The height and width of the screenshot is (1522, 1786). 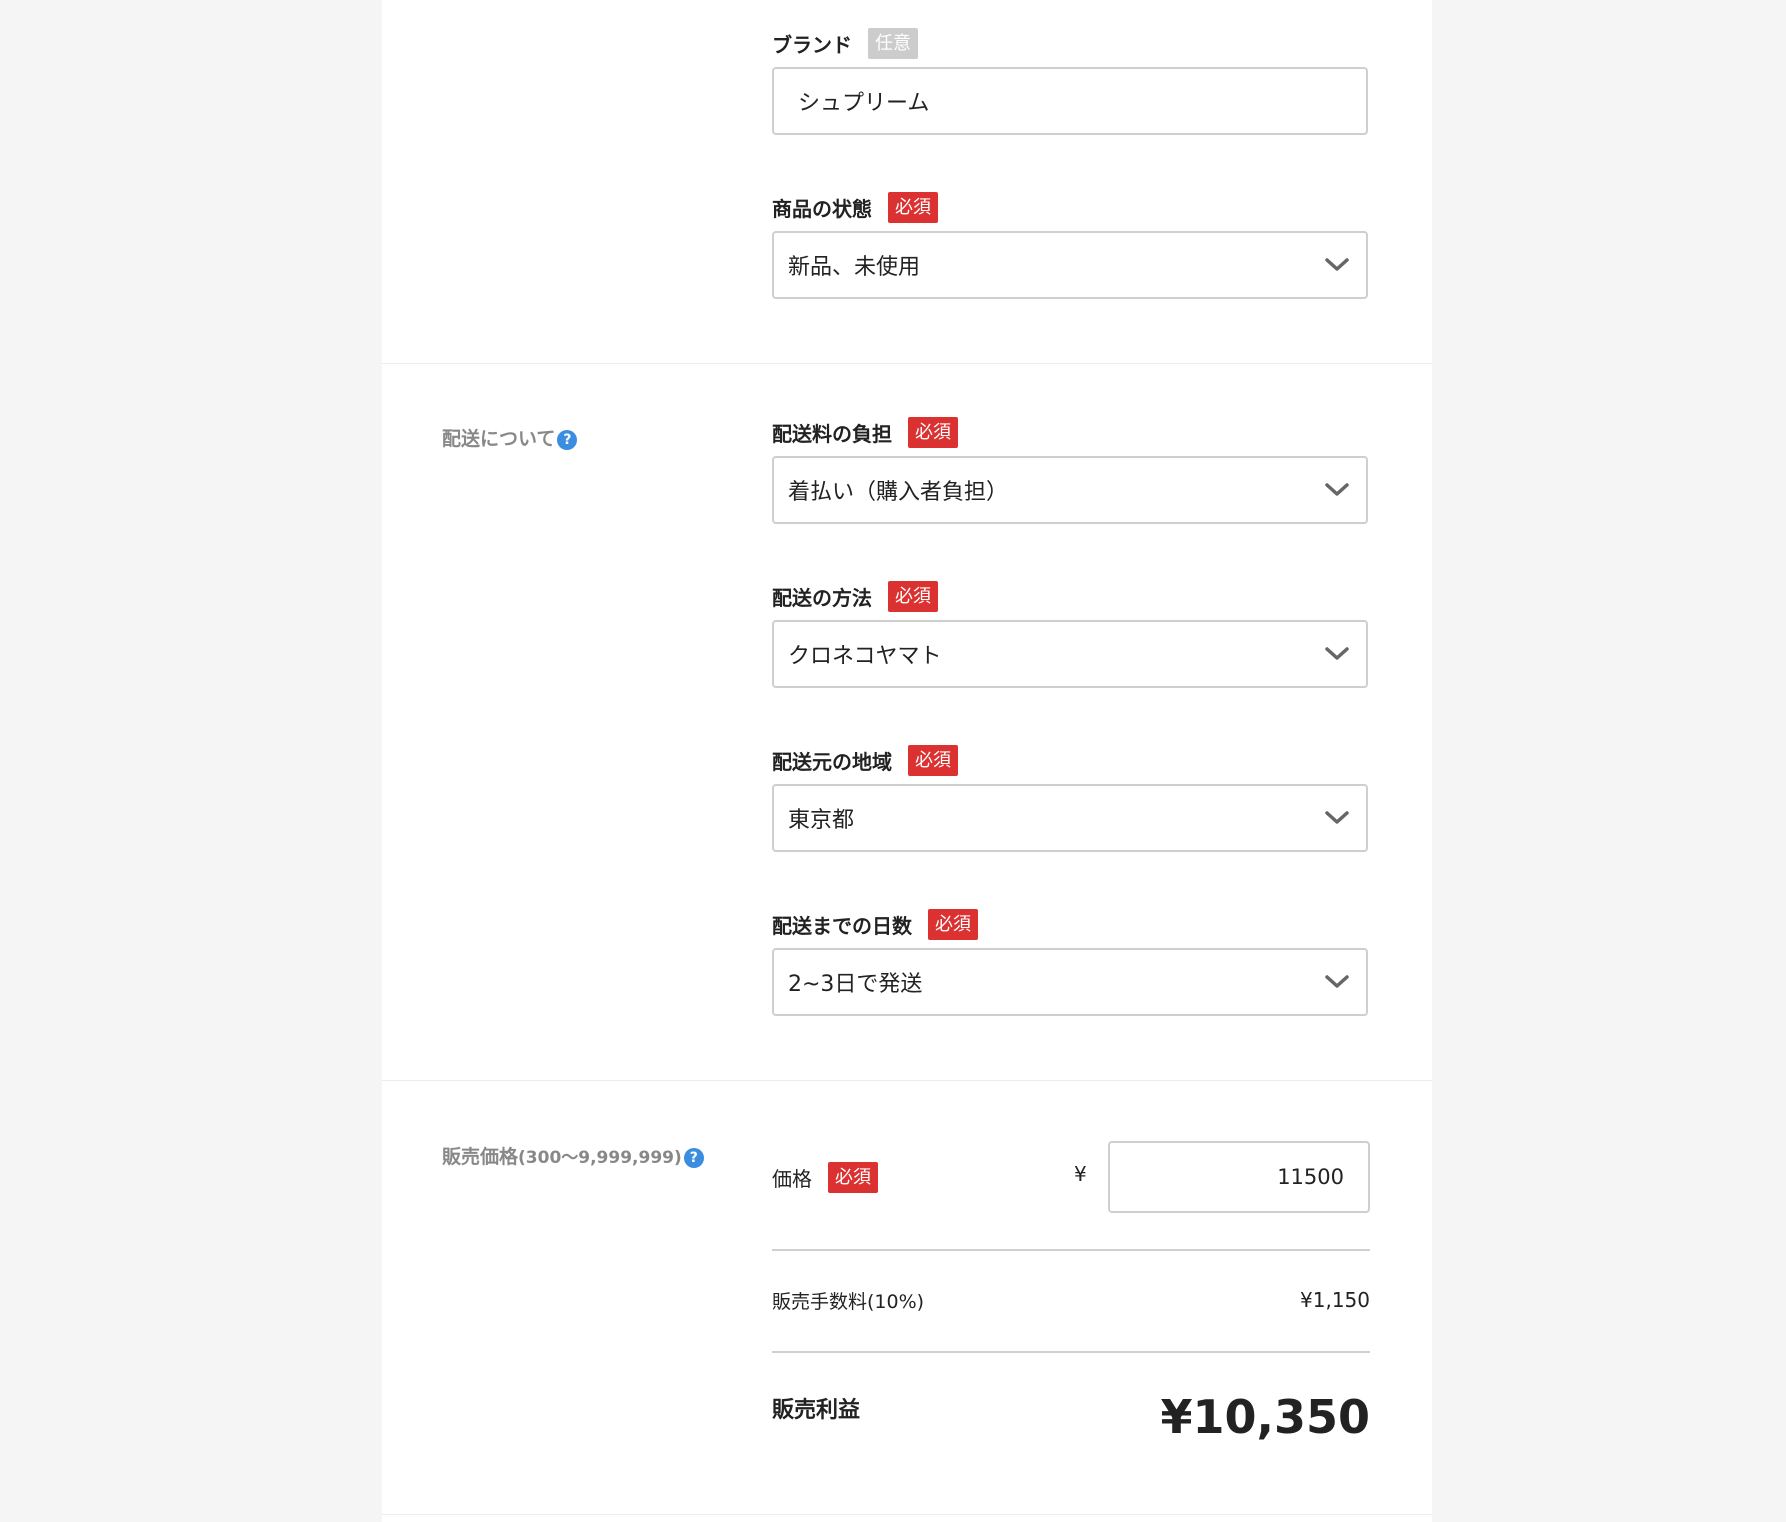 I want to click on shipping-method-select: クロネコヤマト, so click(x=1070, y=654).